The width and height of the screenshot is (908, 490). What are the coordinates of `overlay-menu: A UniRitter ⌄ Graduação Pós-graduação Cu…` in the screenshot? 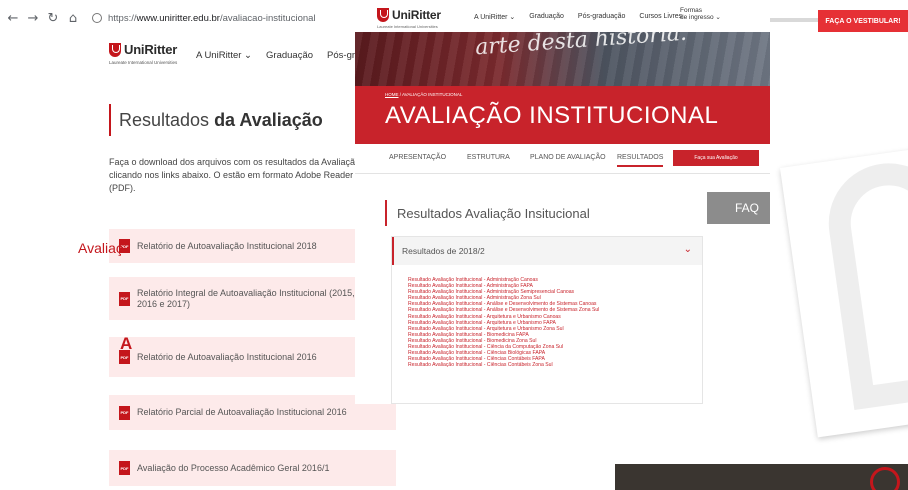 It's located at (585, 17).